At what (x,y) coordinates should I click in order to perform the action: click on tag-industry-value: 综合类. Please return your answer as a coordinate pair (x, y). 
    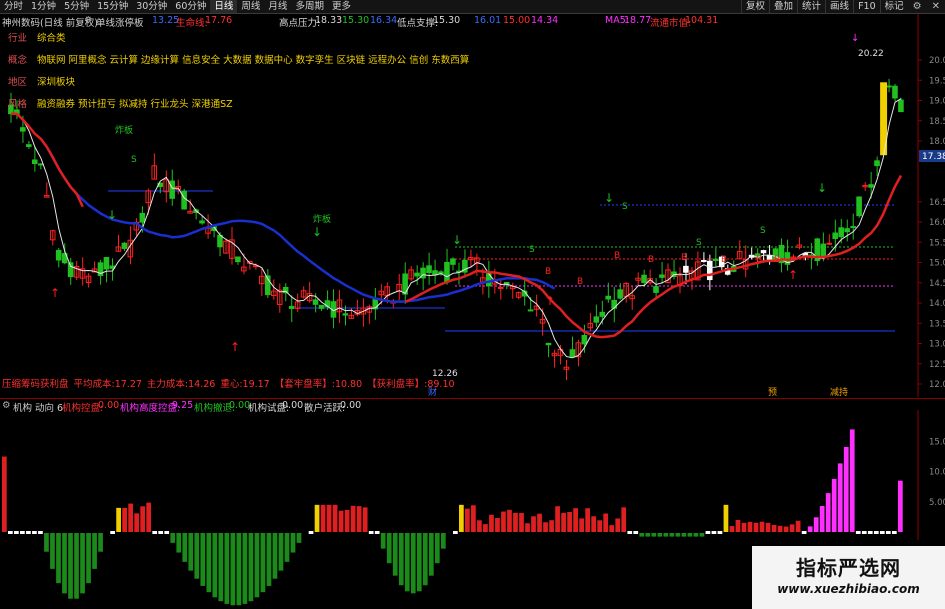
    Looking at the image, I should click on (51, 38).